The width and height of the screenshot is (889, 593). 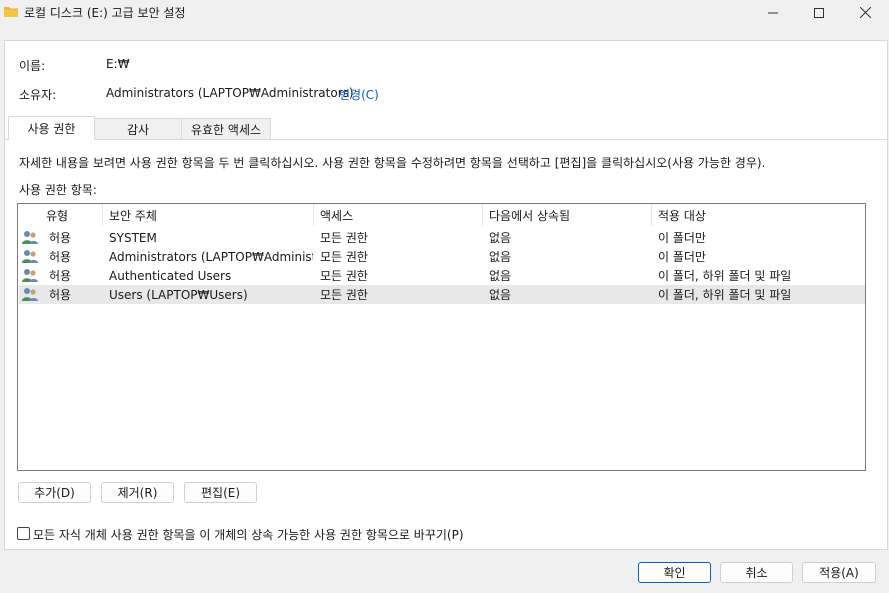 I want to click on apply-button: 적용(A), so click(x=839, y=572).